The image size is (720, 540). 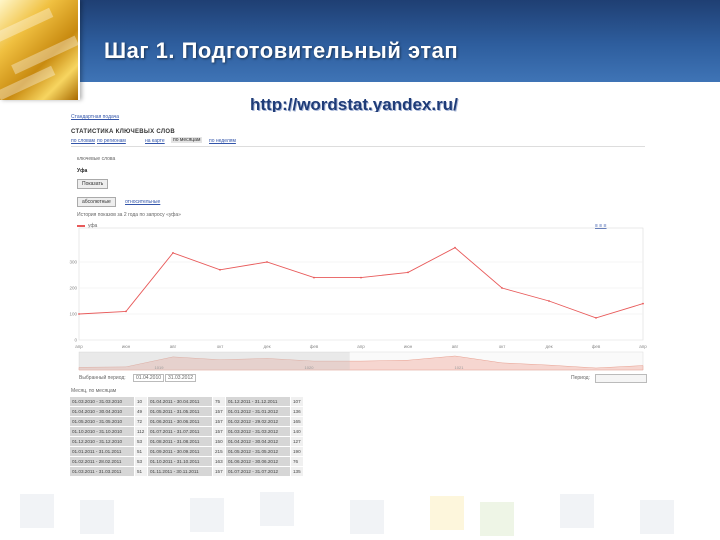 What do you see at coordinates (297, 401) in the screenshot?
I see `count-cell: 107` at bounding box center [297, 401].